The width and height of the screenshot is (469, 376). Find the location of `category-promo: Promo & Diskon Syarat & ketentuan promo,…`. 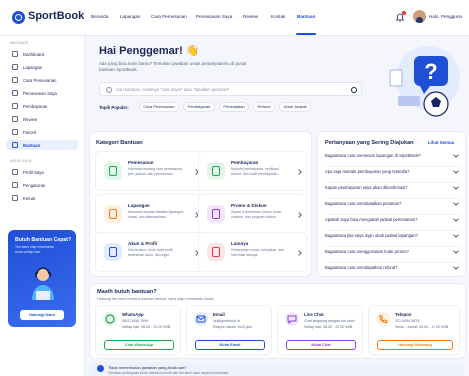

category-promo: Promo & Diskon Syarat & ketentuan promo,… is located at coordinates (252, 214).